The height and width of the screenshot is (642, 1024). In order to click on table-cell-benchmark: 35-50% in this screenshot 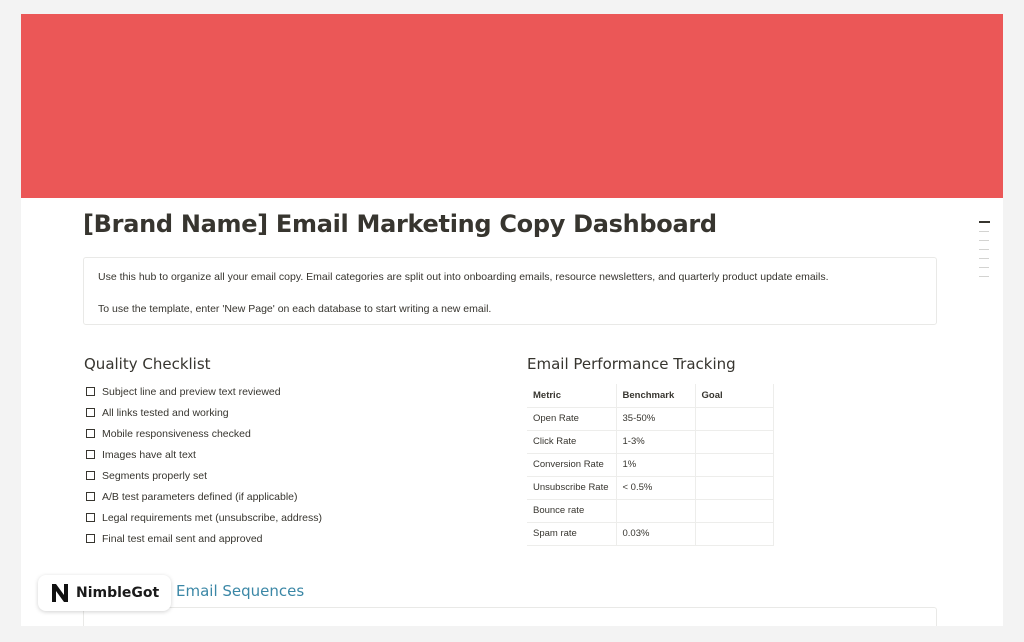, I will do `click(655, 418)`.